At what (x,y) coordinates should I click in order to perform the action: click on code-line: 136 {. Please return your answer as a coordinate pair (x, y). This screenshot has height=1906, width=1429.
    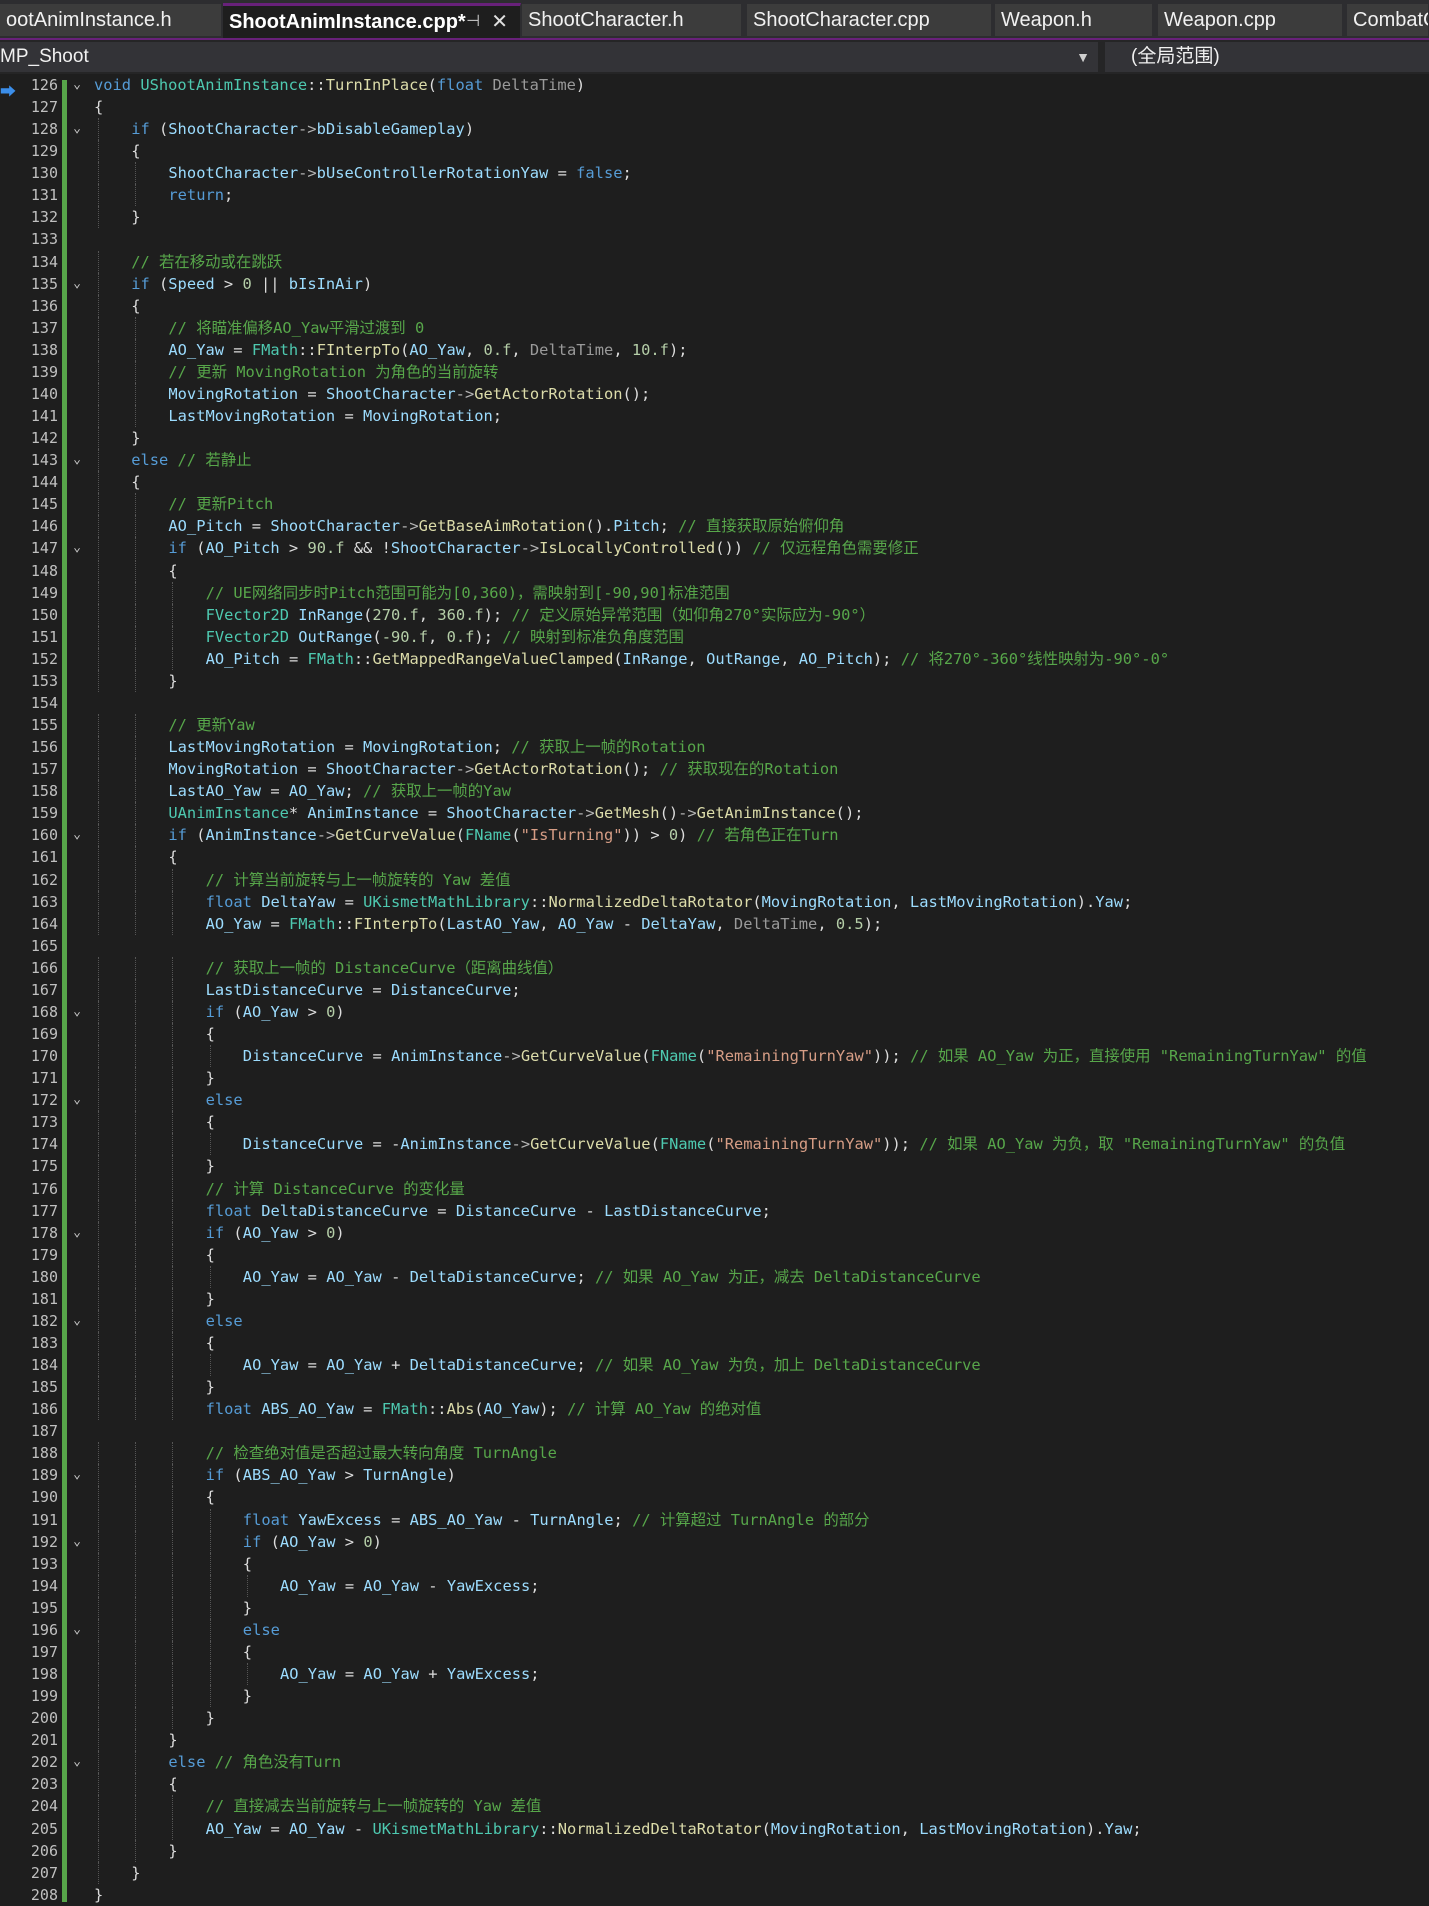
    Looking at the image, I should click on (714, 305).